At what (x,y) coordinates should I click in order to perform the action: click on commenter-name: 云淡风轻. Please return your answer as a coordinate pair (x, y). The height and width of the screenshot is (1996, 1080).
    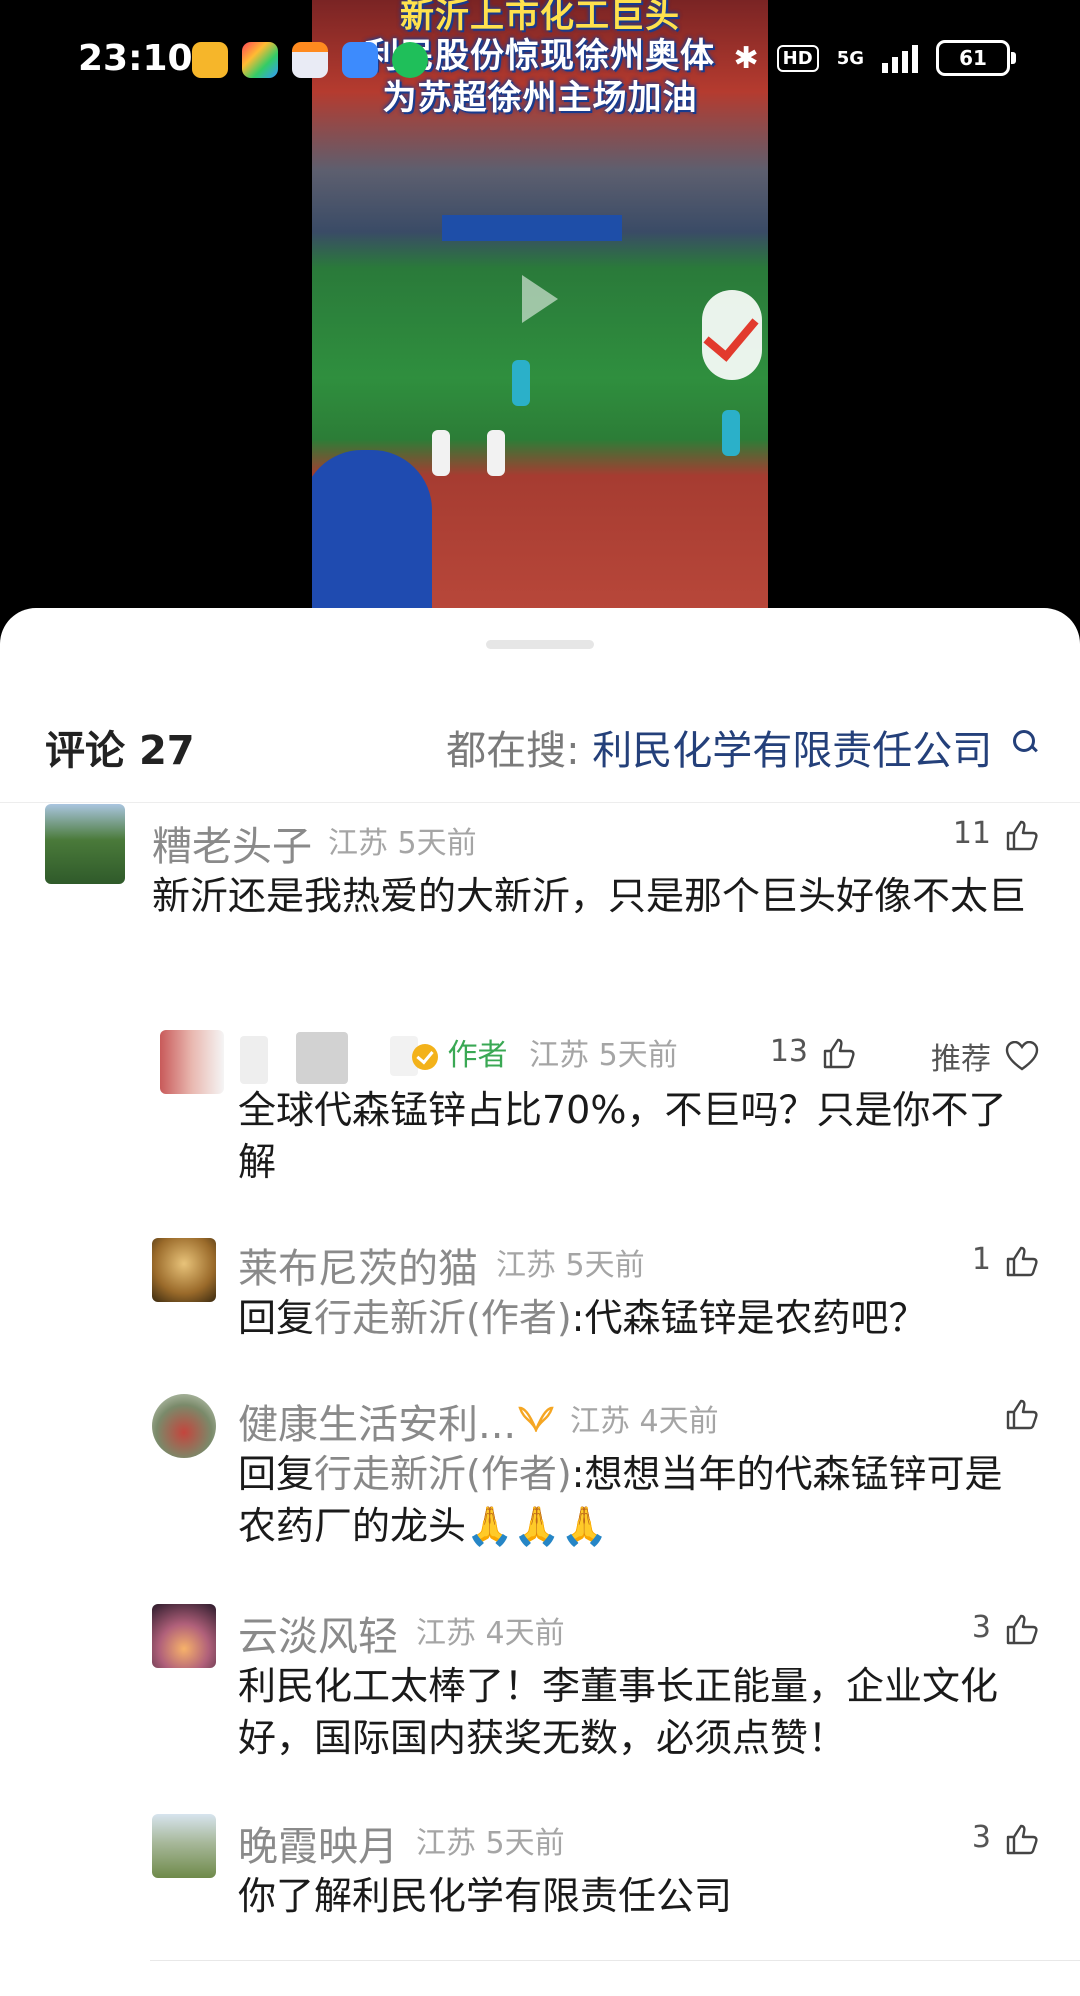
    Looking at the image, I should click on (318, 1633).